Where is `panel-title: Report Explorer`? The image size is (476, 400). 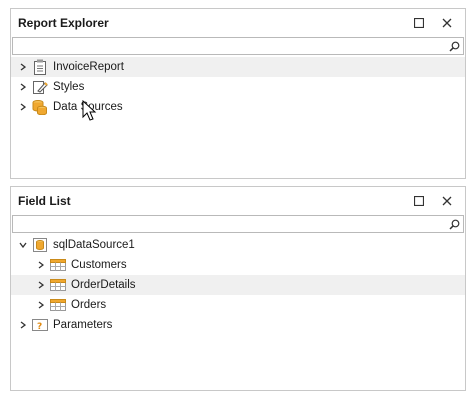 panel-title: Report Explorer is located at coordinates (63, 23).